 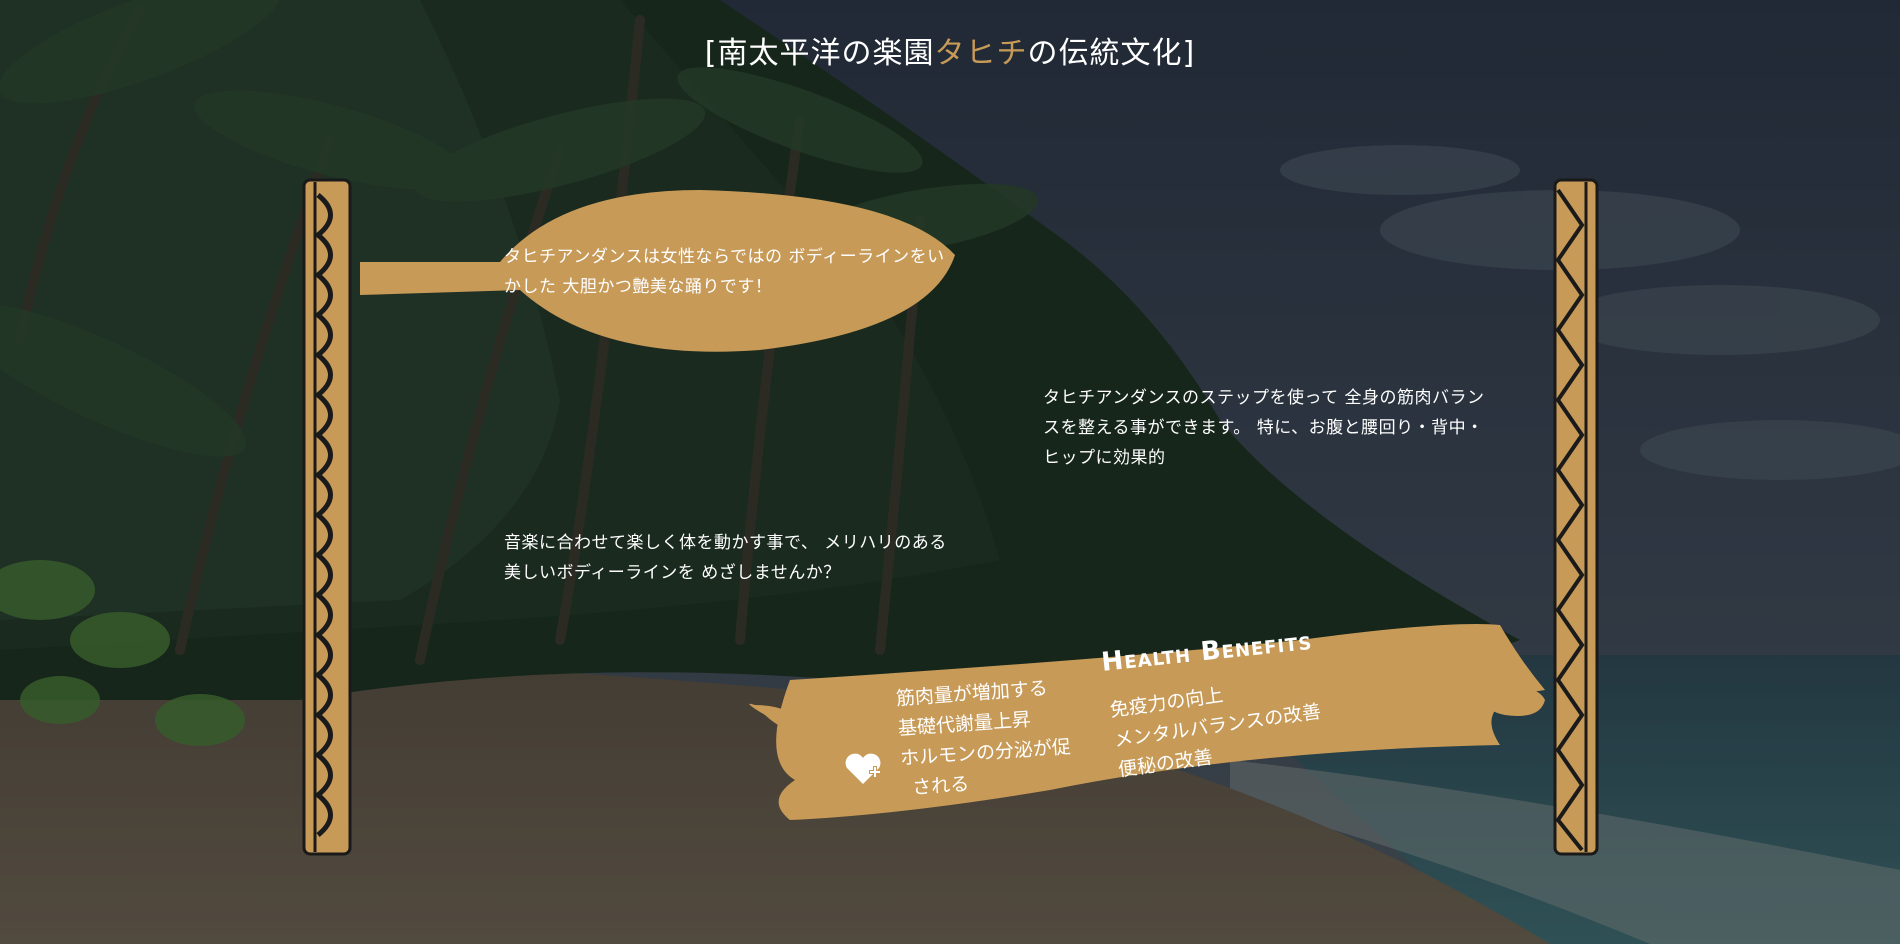 I want to click on title-close: の伝統文化], so click(x=1111, y=53).